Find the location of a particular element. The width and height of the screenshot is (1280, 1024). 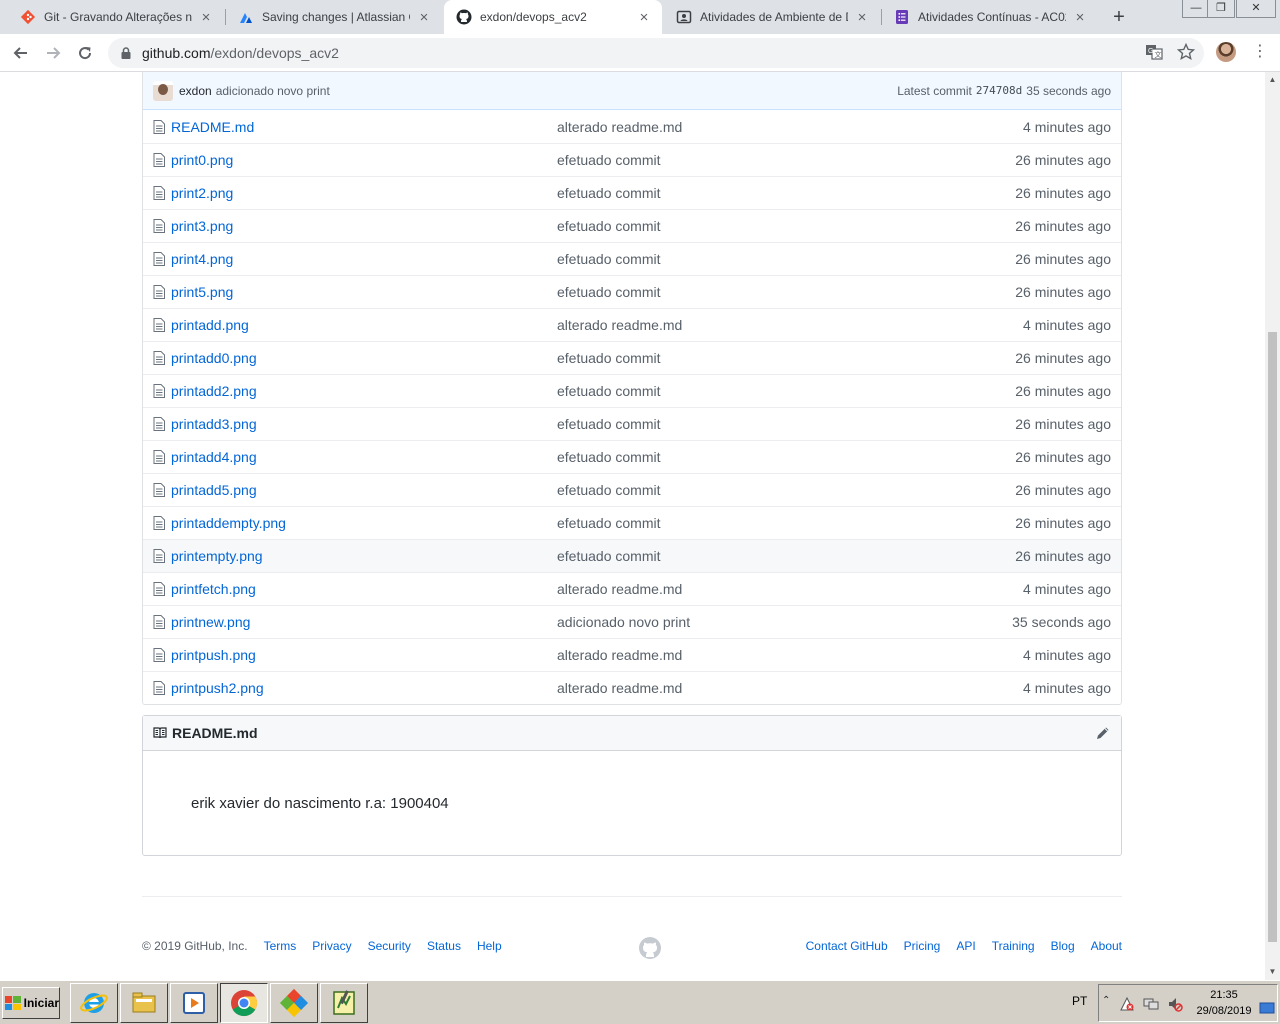

tab-github-repo: exdon/devops_acv2 × is located at coordinates (553, 17).